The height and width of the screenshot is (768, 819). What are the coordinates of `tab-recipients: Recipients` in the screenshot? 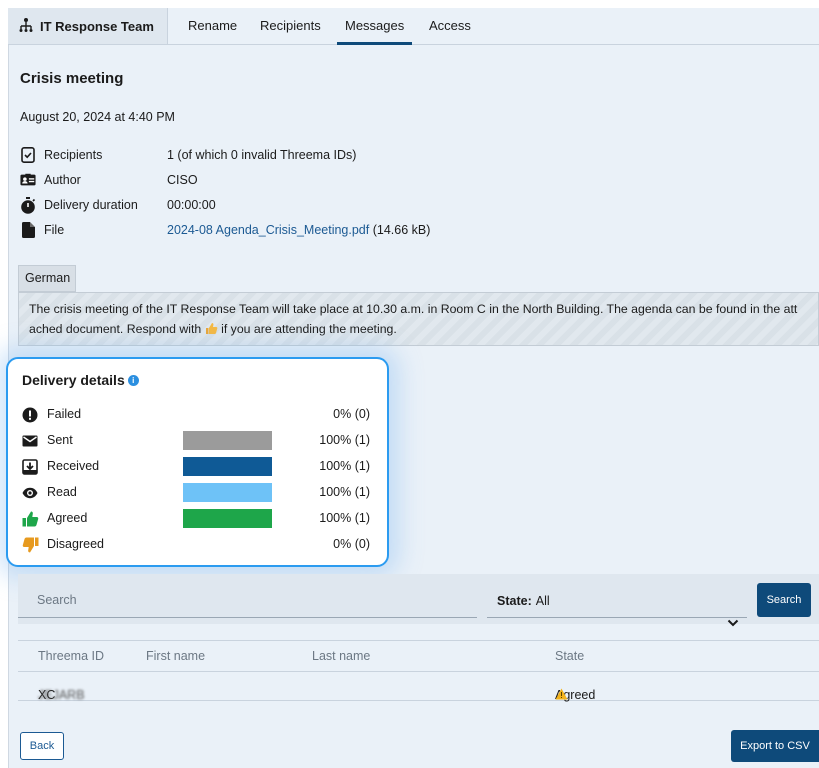 It's located at (290, 26).